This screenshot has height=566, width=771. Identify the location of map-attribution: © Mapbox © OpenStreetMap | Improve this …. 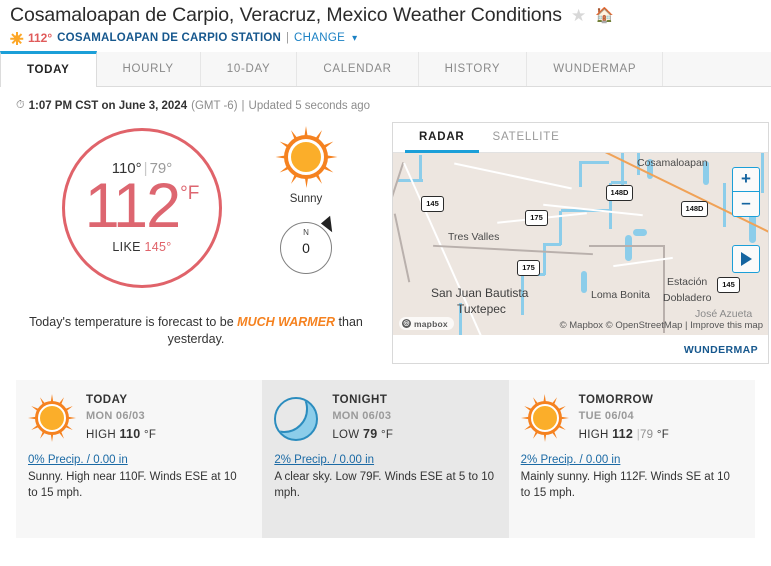
(661, 325).